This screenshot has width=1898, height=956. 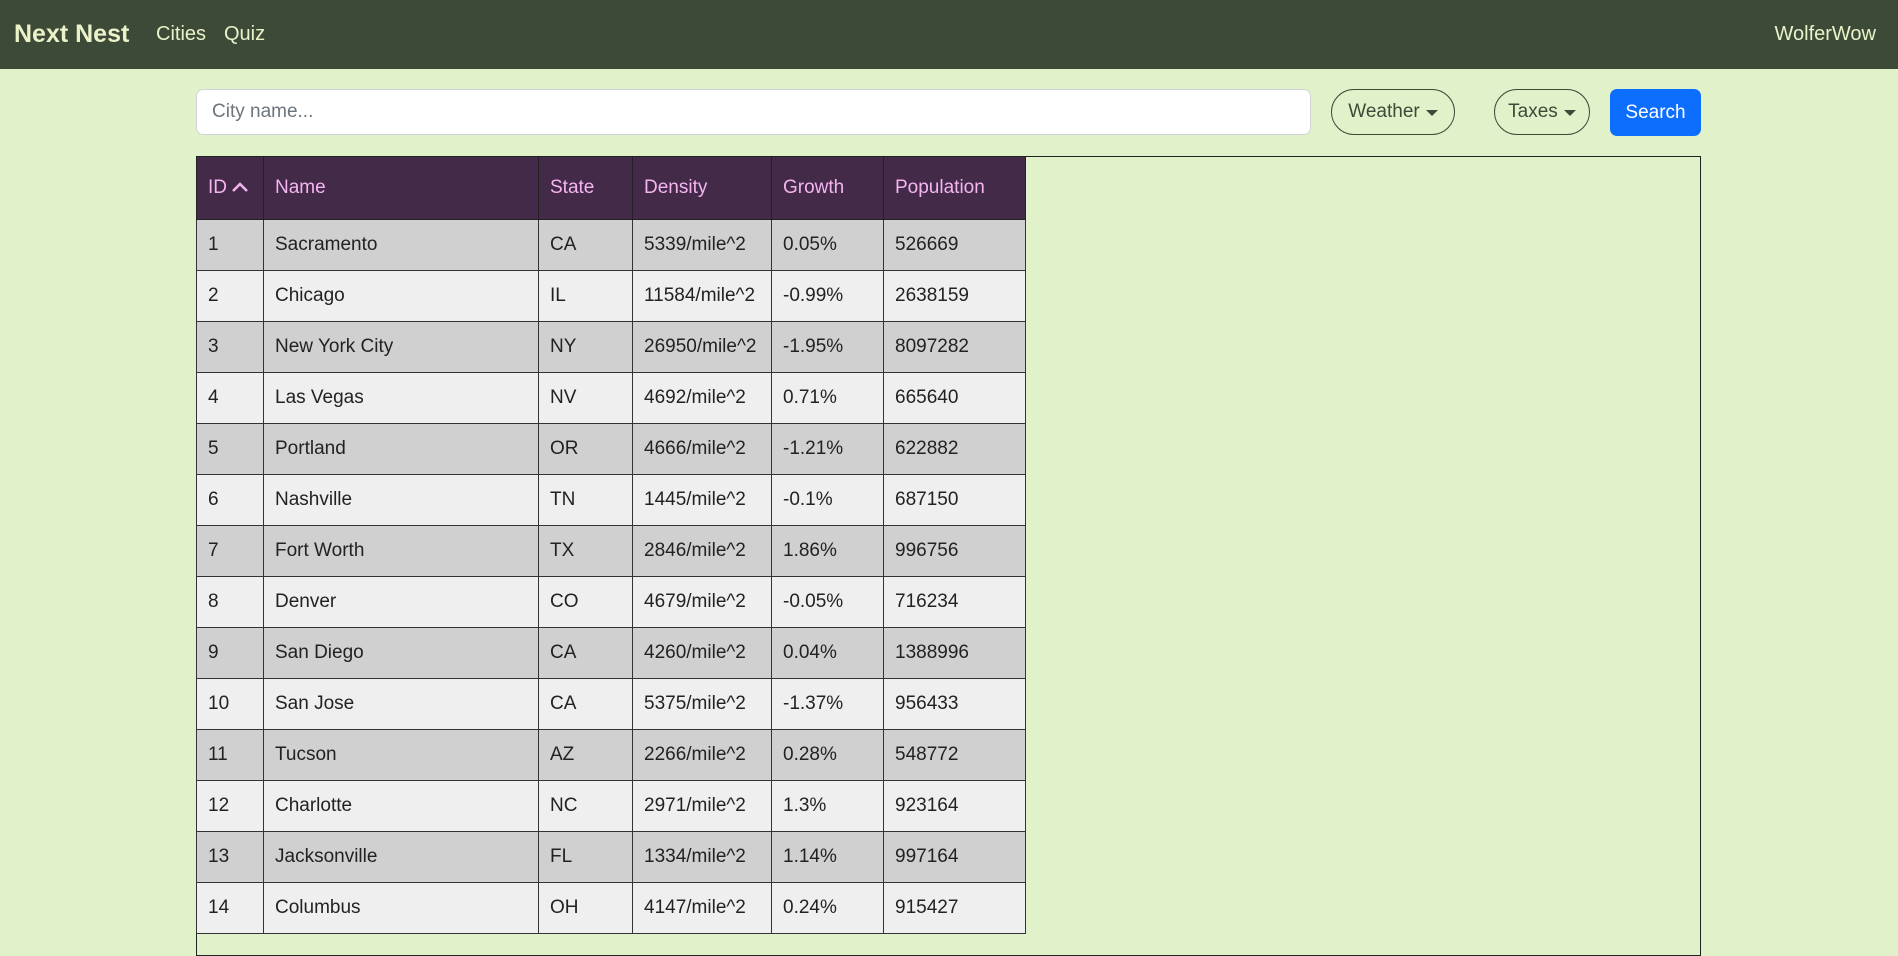 What do you see at coordinates (702, 857) in the screenshot?
I see `cell-density: 1334/mile^2` at bounding box center [702, 857].